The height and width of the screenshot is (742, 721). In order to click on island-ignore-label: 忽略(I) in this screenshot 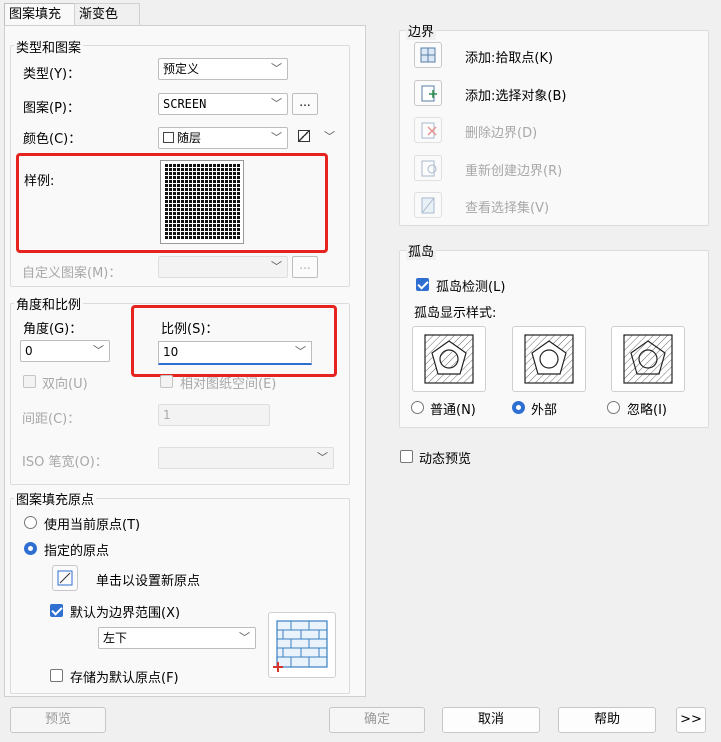, I will do `click(647, 410)`.